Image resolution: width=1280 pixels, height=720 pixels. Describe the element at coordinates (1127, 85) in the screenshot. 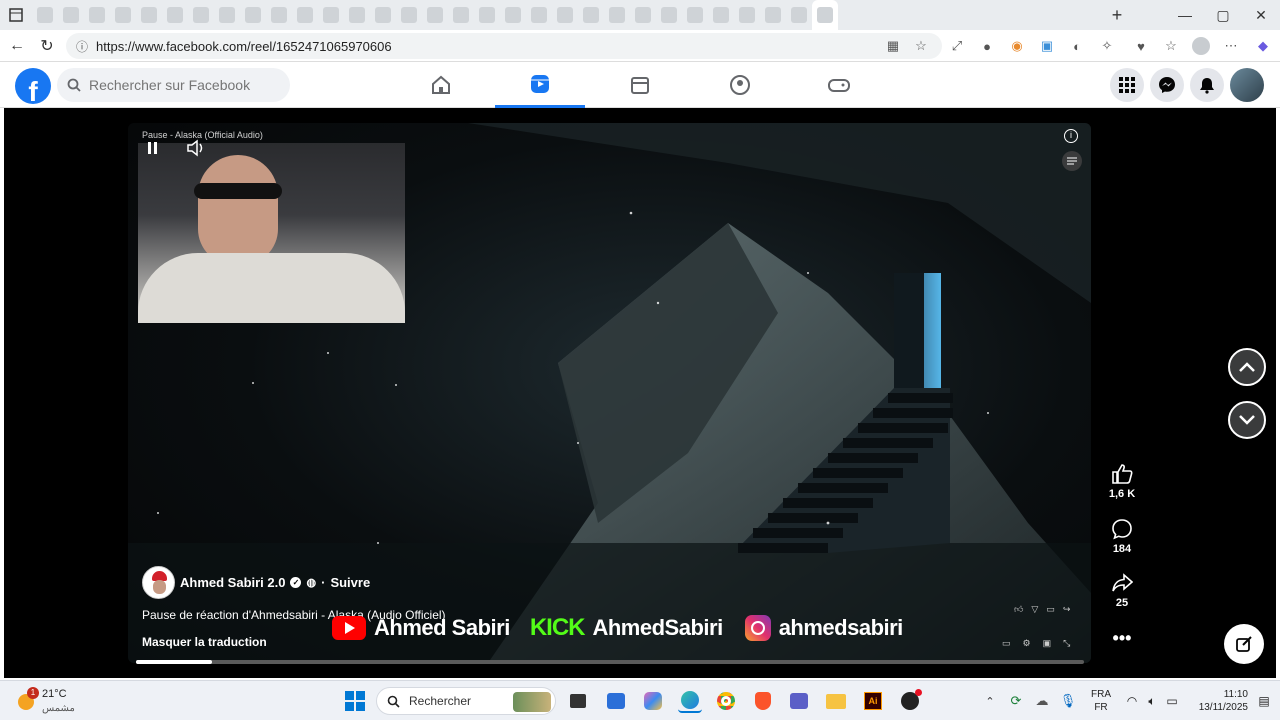

I see `menu-button` at that location.